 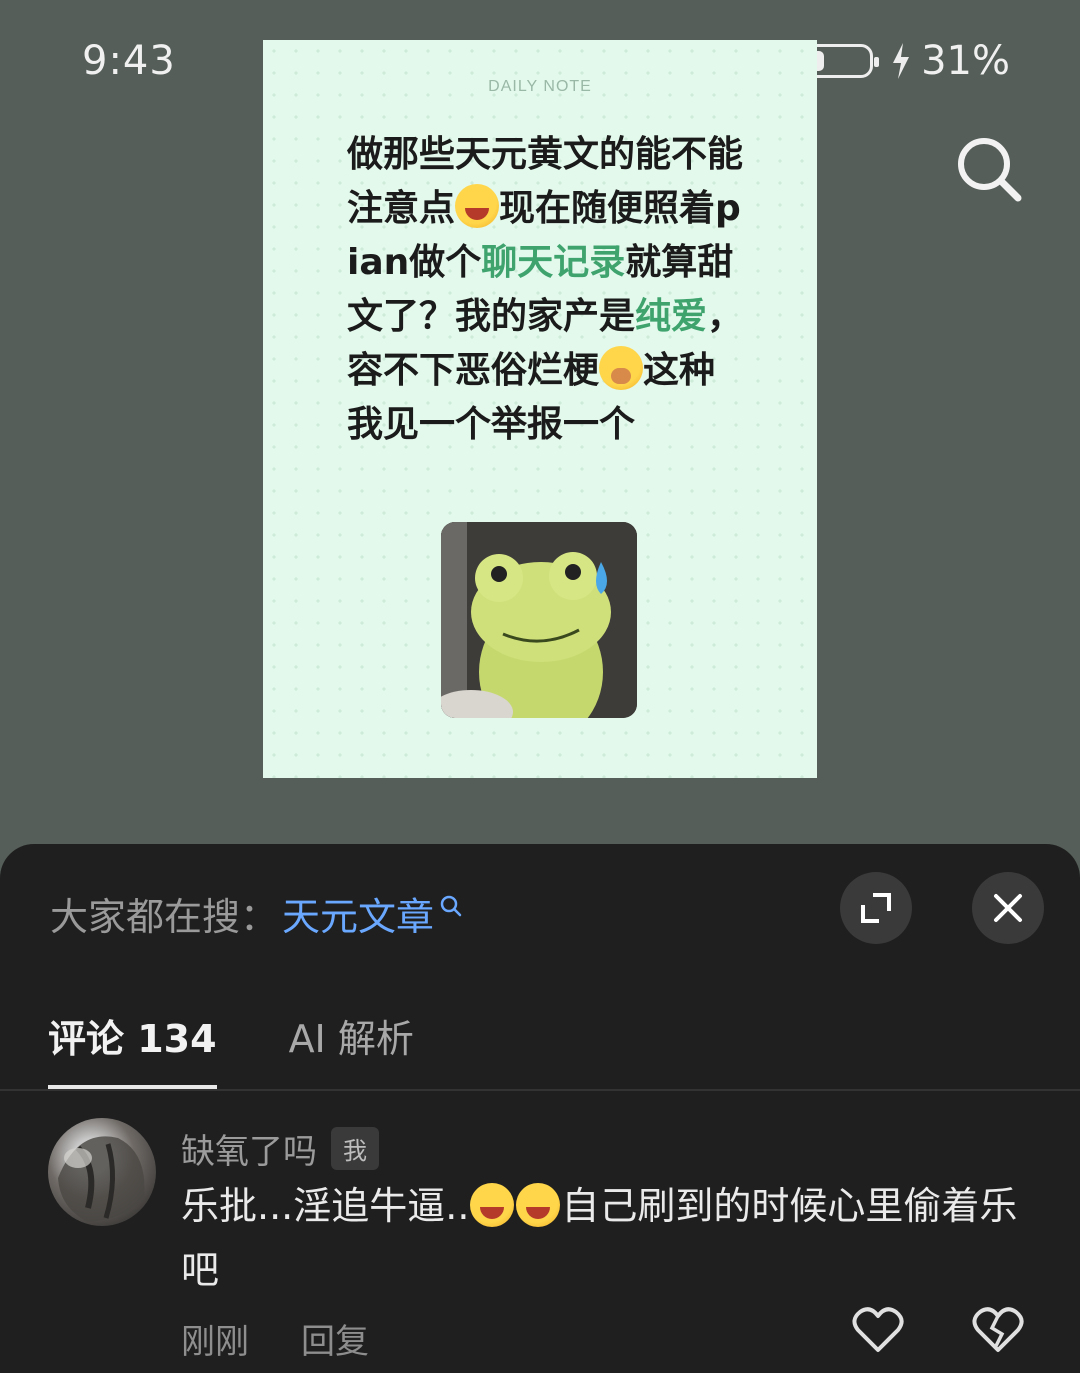 I want to click on crying-emoji-icon, so click(x=621, y=368).